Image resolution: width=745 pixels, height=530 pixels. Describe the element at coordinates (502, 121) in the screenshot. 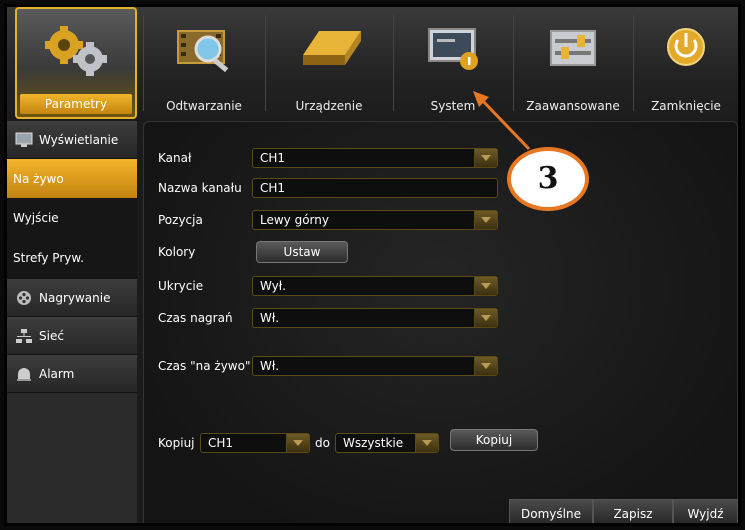

I see `annotation-arrow` at that location.